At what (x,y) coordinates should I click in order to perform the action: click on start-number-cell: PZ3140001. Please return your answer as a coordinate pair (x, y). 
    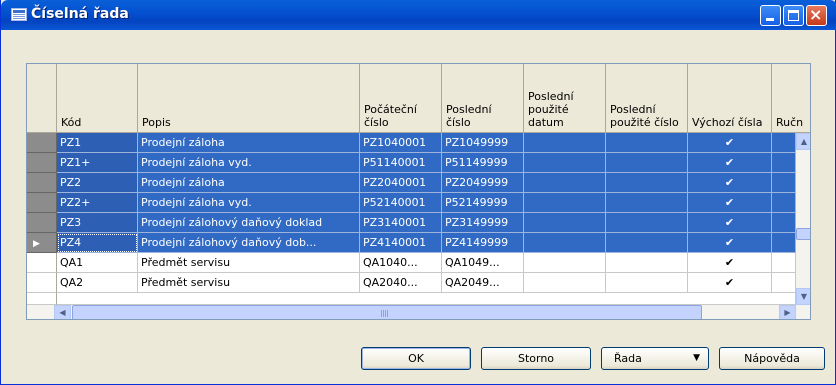
    Looking at the image, I should click on (401, 223).